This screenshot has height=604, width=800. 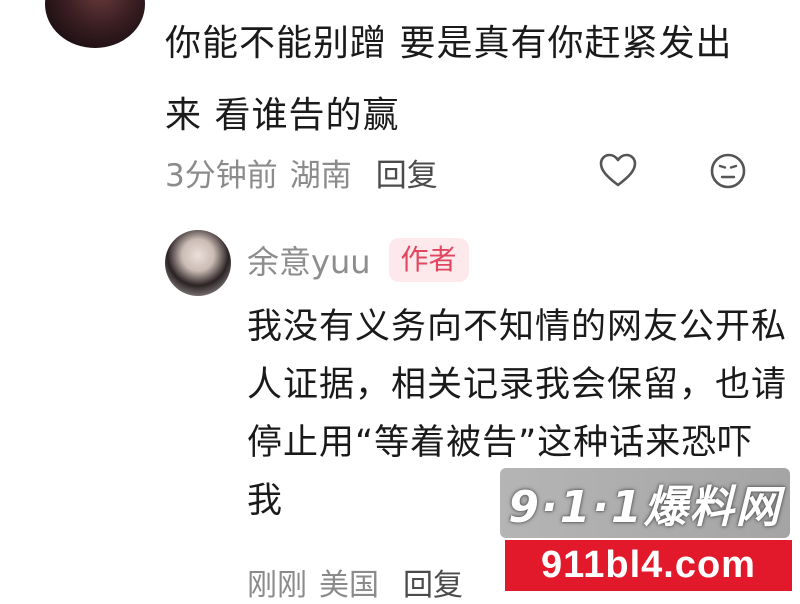 I want to click on reply-header: 余意yuu 作者, so click(x=358, y=260).